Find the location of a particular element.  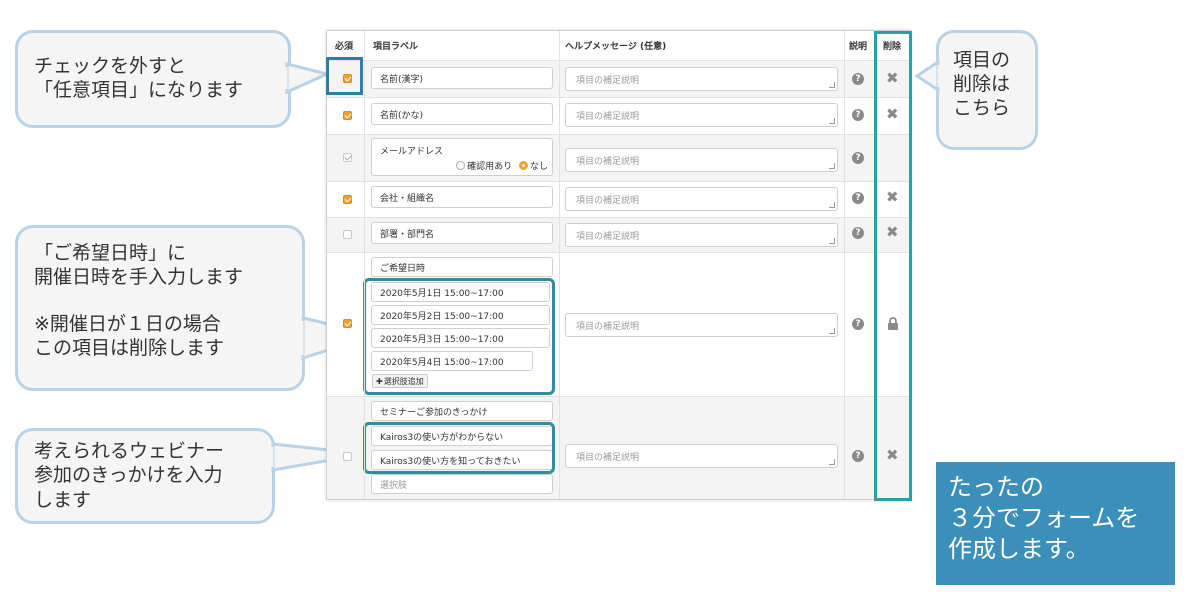

callout-uncheck-tail is located at coordinates (307, 78).